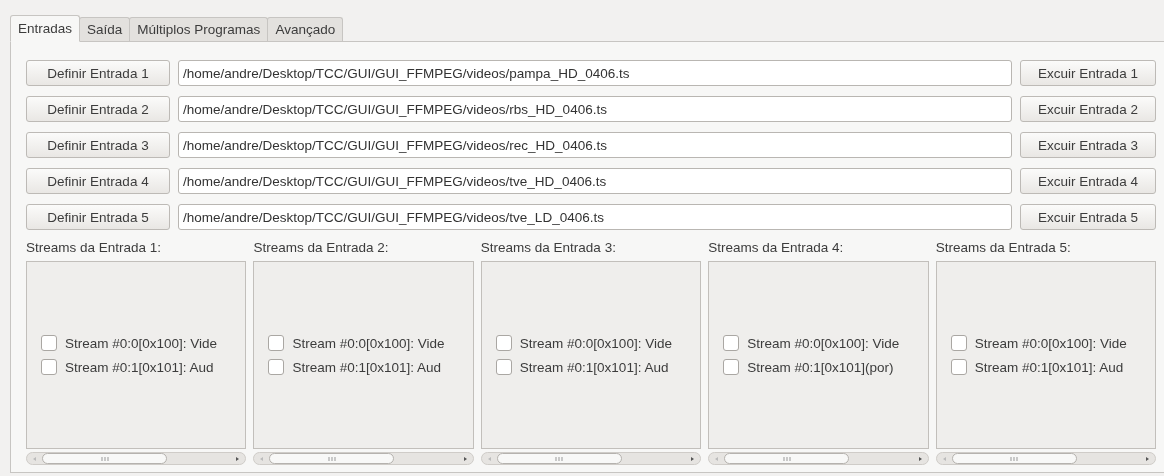 The width and height of the screenshot is (1164, 476). What do you see at coordinates (98, 181) in the screenshot?
I see `define-input-button: Definir Entrada 4` at bounding box center [98, 181].